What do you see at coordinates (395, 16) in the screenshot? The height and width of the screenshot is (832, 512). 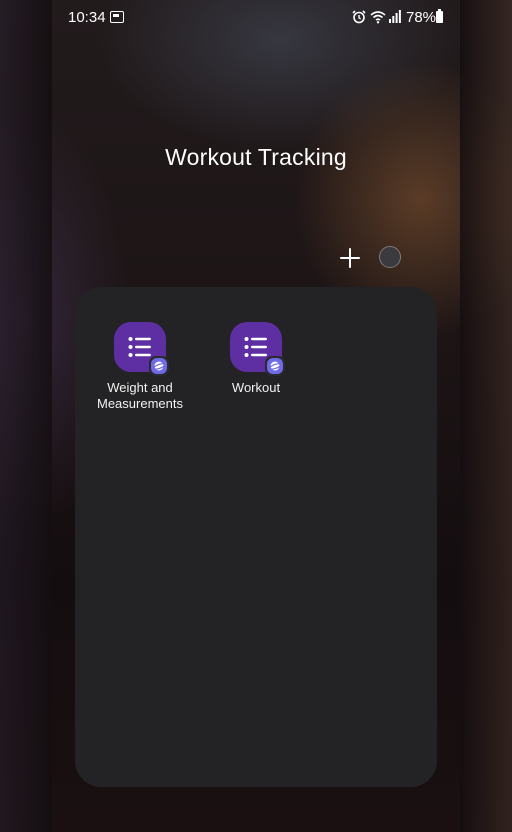 I see `signal-icon` at bounding box center [395, 16].